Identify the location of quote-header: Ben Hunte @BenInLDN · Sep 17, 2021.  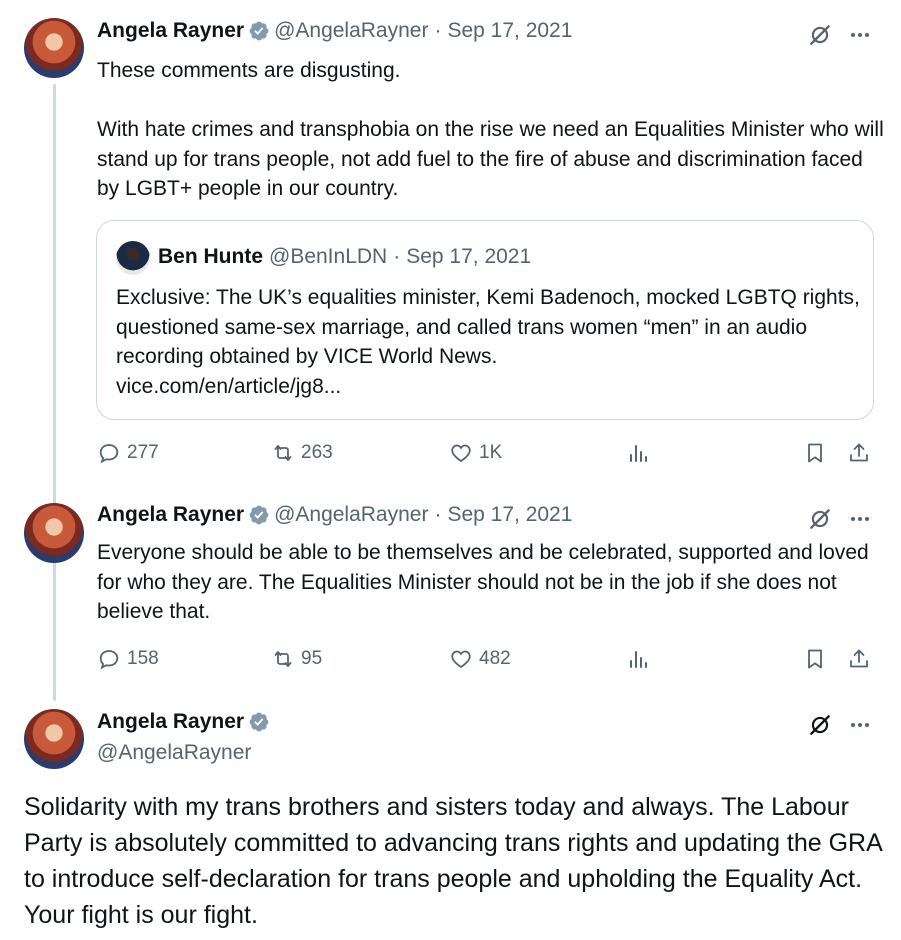
(344, 257).